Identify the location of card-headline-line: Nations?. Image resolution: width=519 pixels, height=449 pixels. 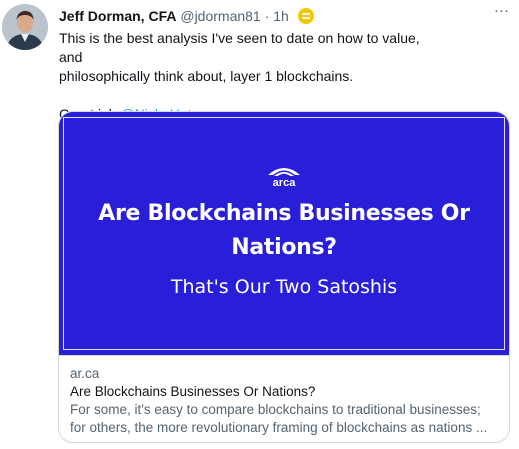
(284, 247).